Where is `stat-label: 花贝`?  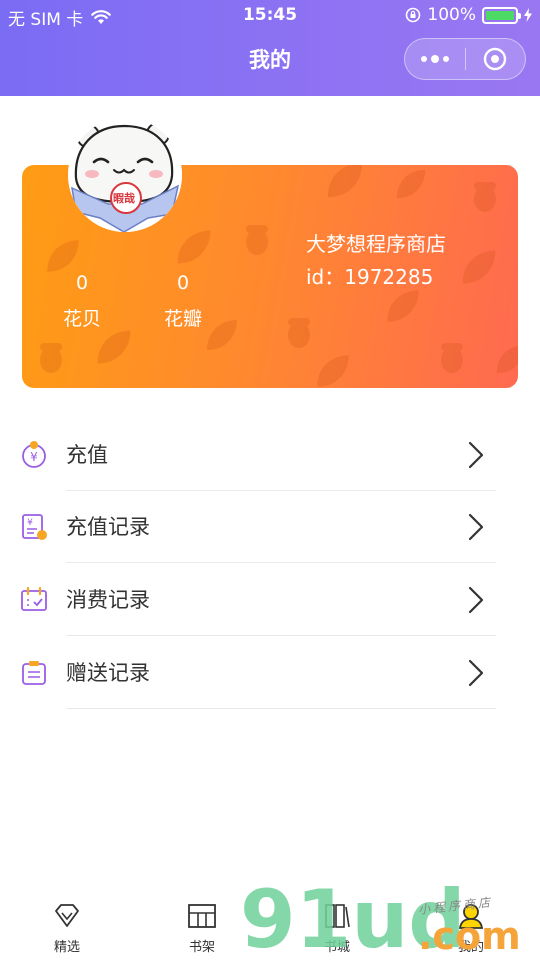
stat-label: 花贝 is located at coordinates (81, 319).